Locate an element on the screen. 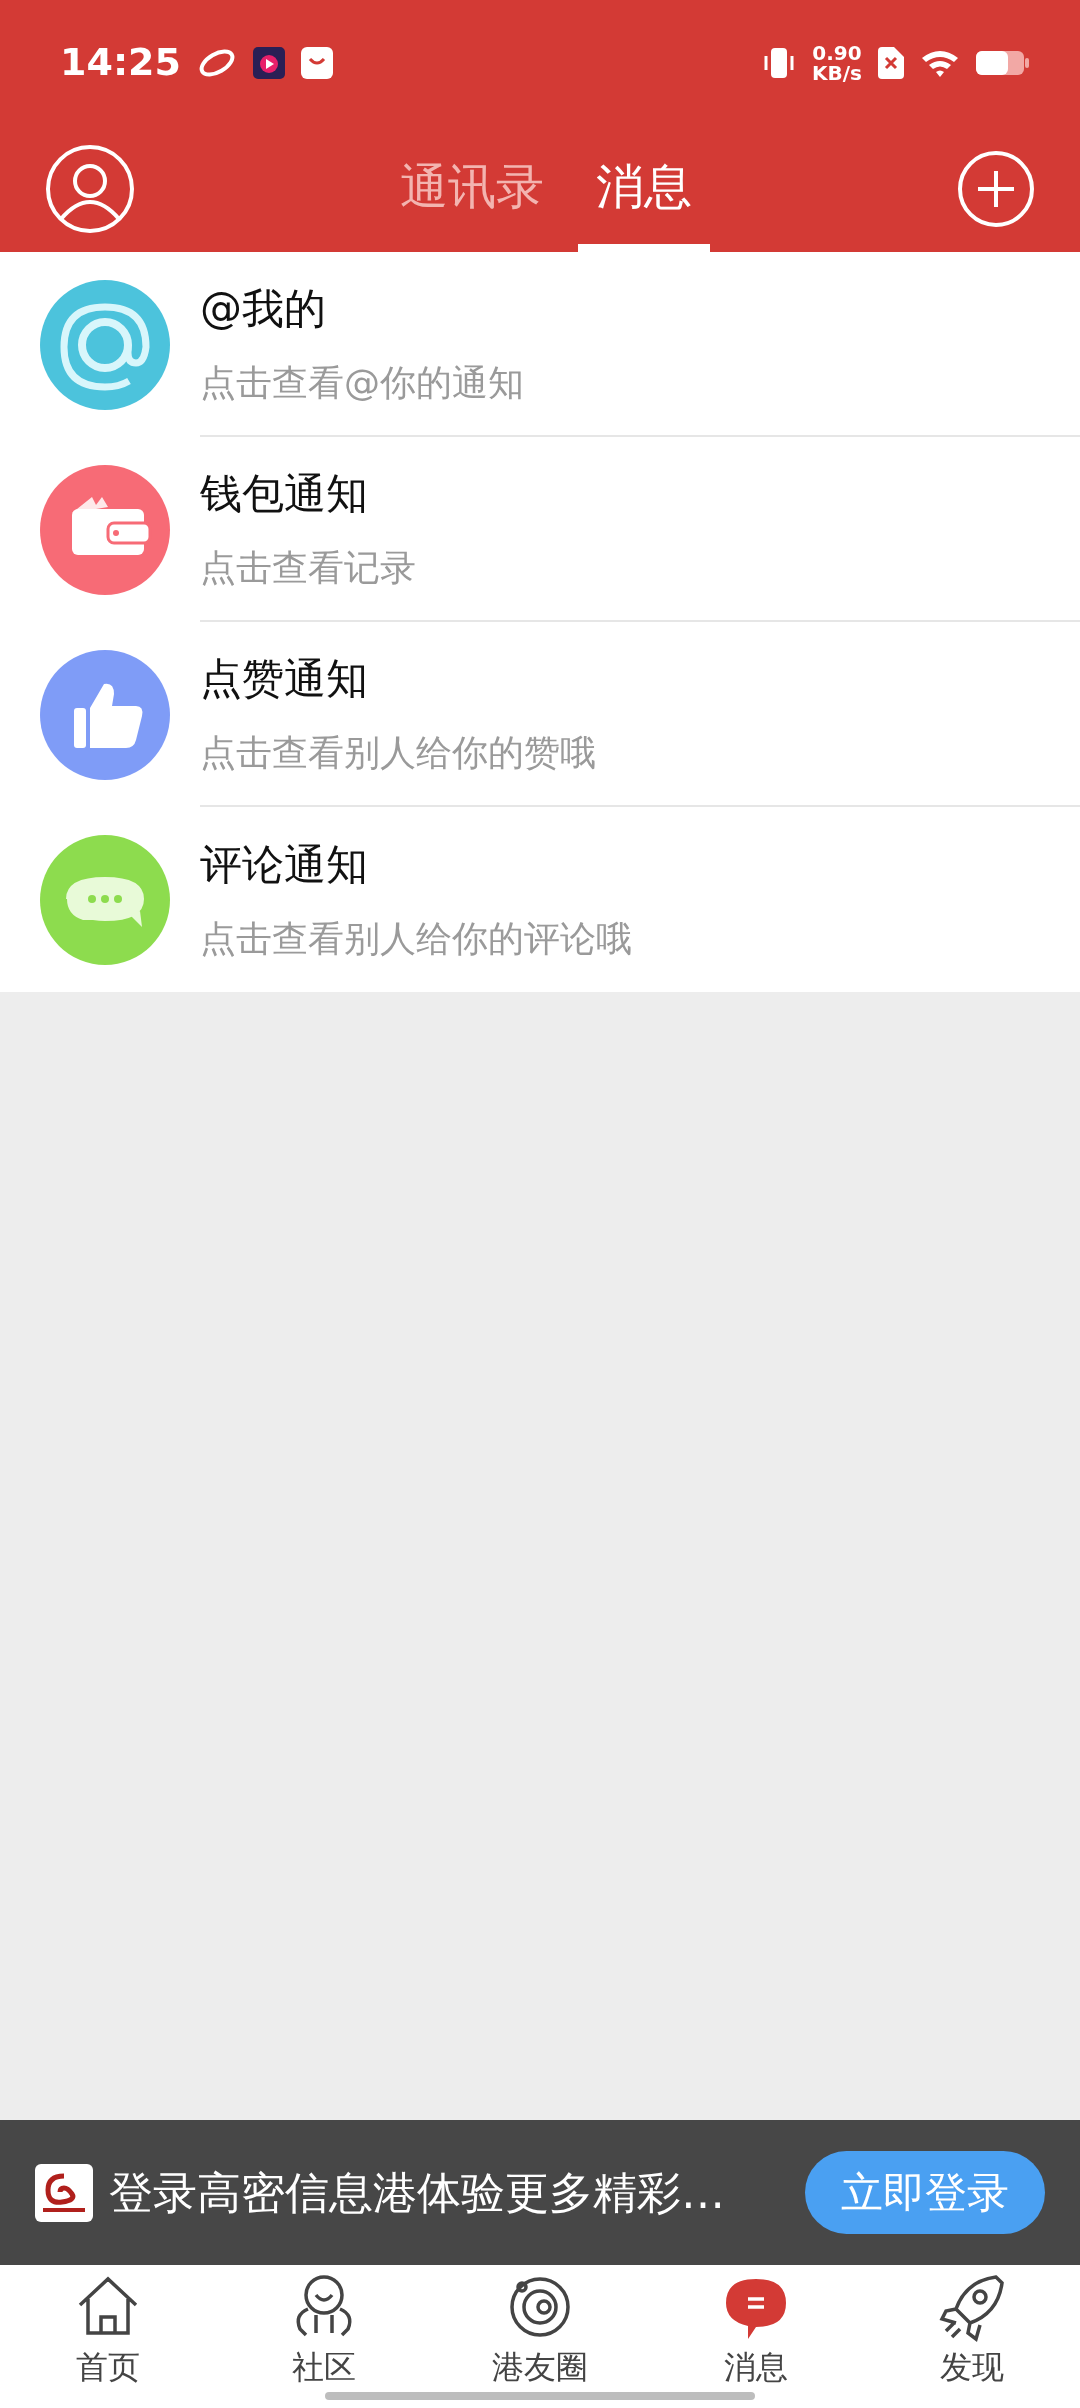 Image resolution: width=1080 pixels, height=2408 pixels. nav-tab: 首页 is located at coordinates (108, 2336).